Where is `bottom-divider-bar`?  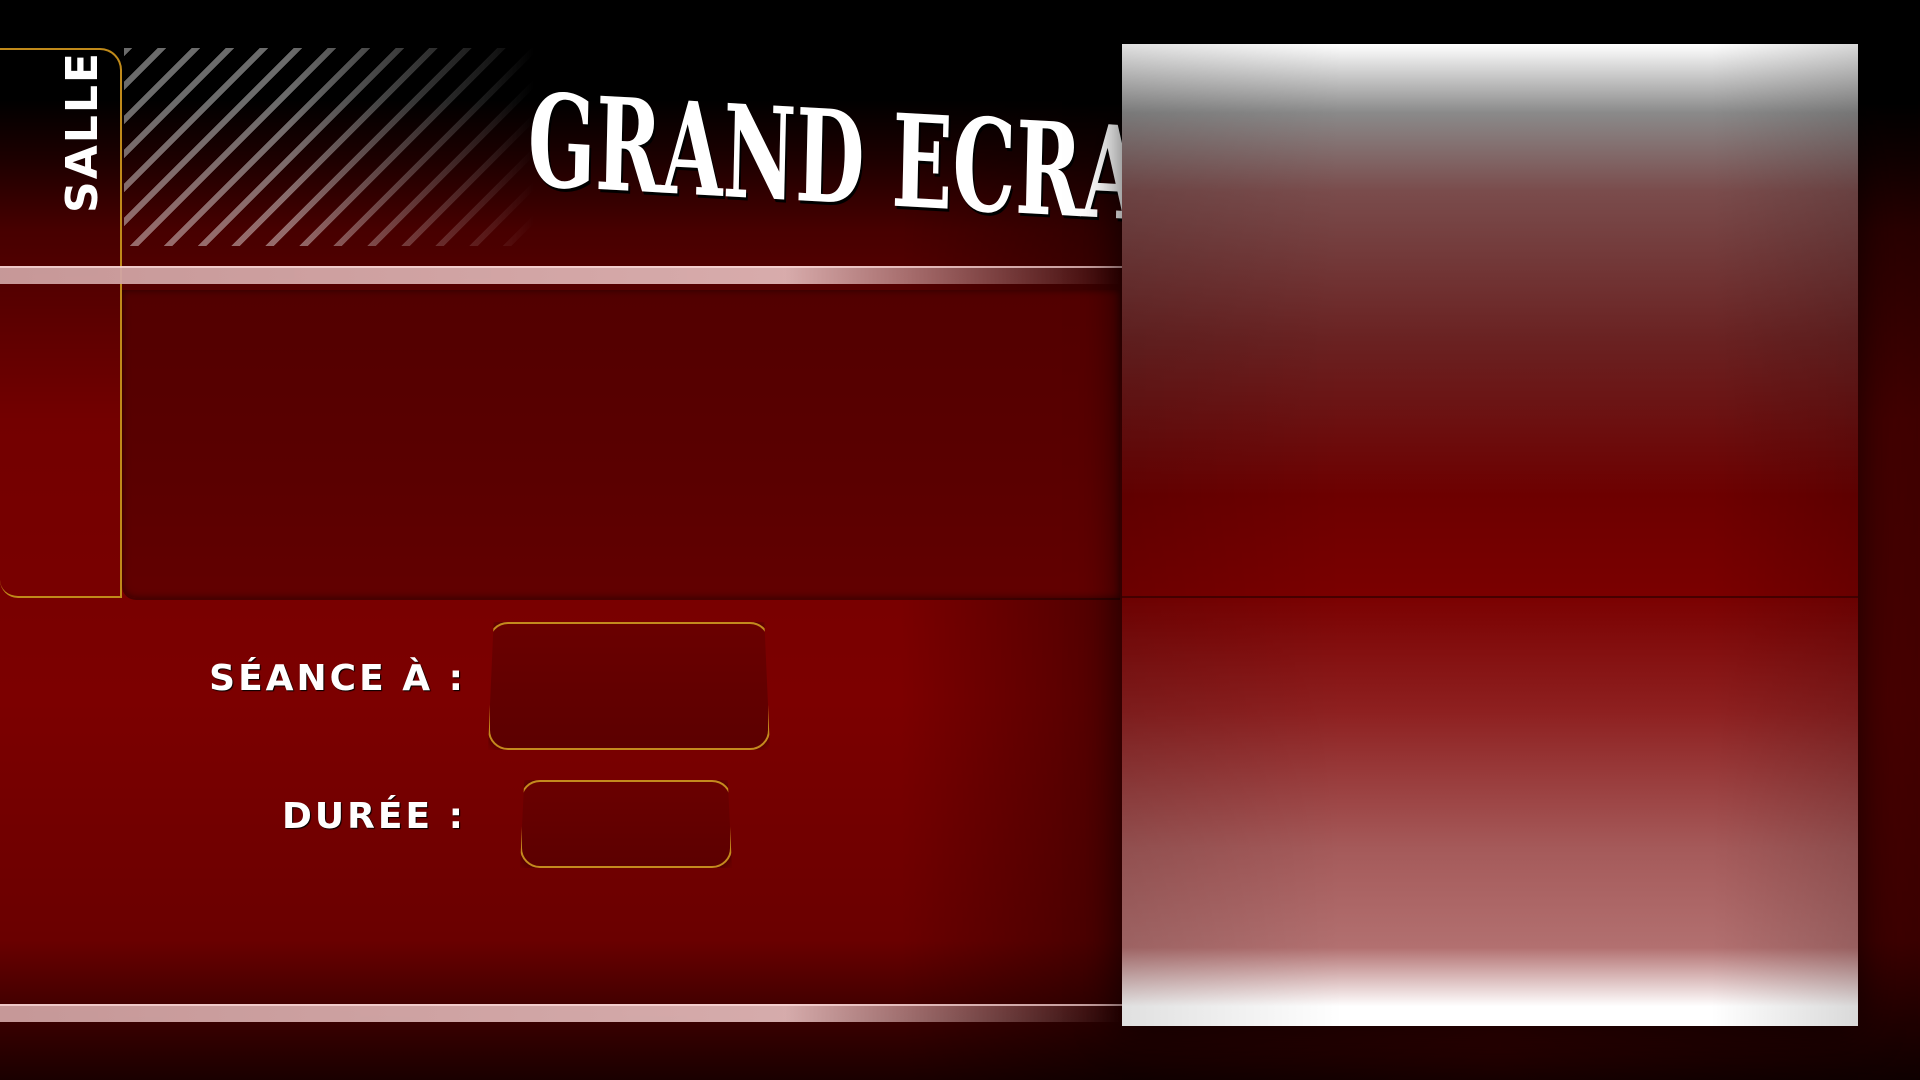 bottom-divider-bar is located at coordinates (561, 1013).